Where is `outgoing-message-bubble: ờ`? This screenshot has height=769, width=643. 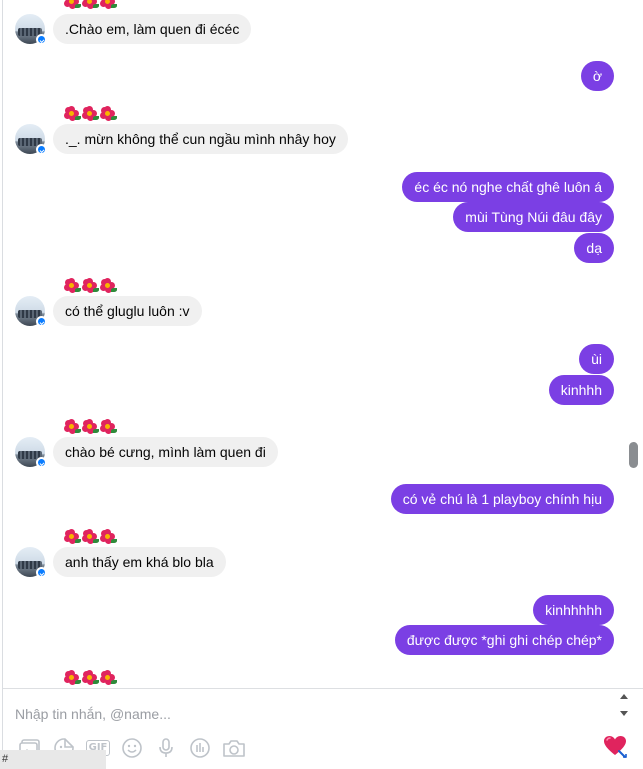 outgoing-message-bubble: ờ is located at coordinates (597, 76).